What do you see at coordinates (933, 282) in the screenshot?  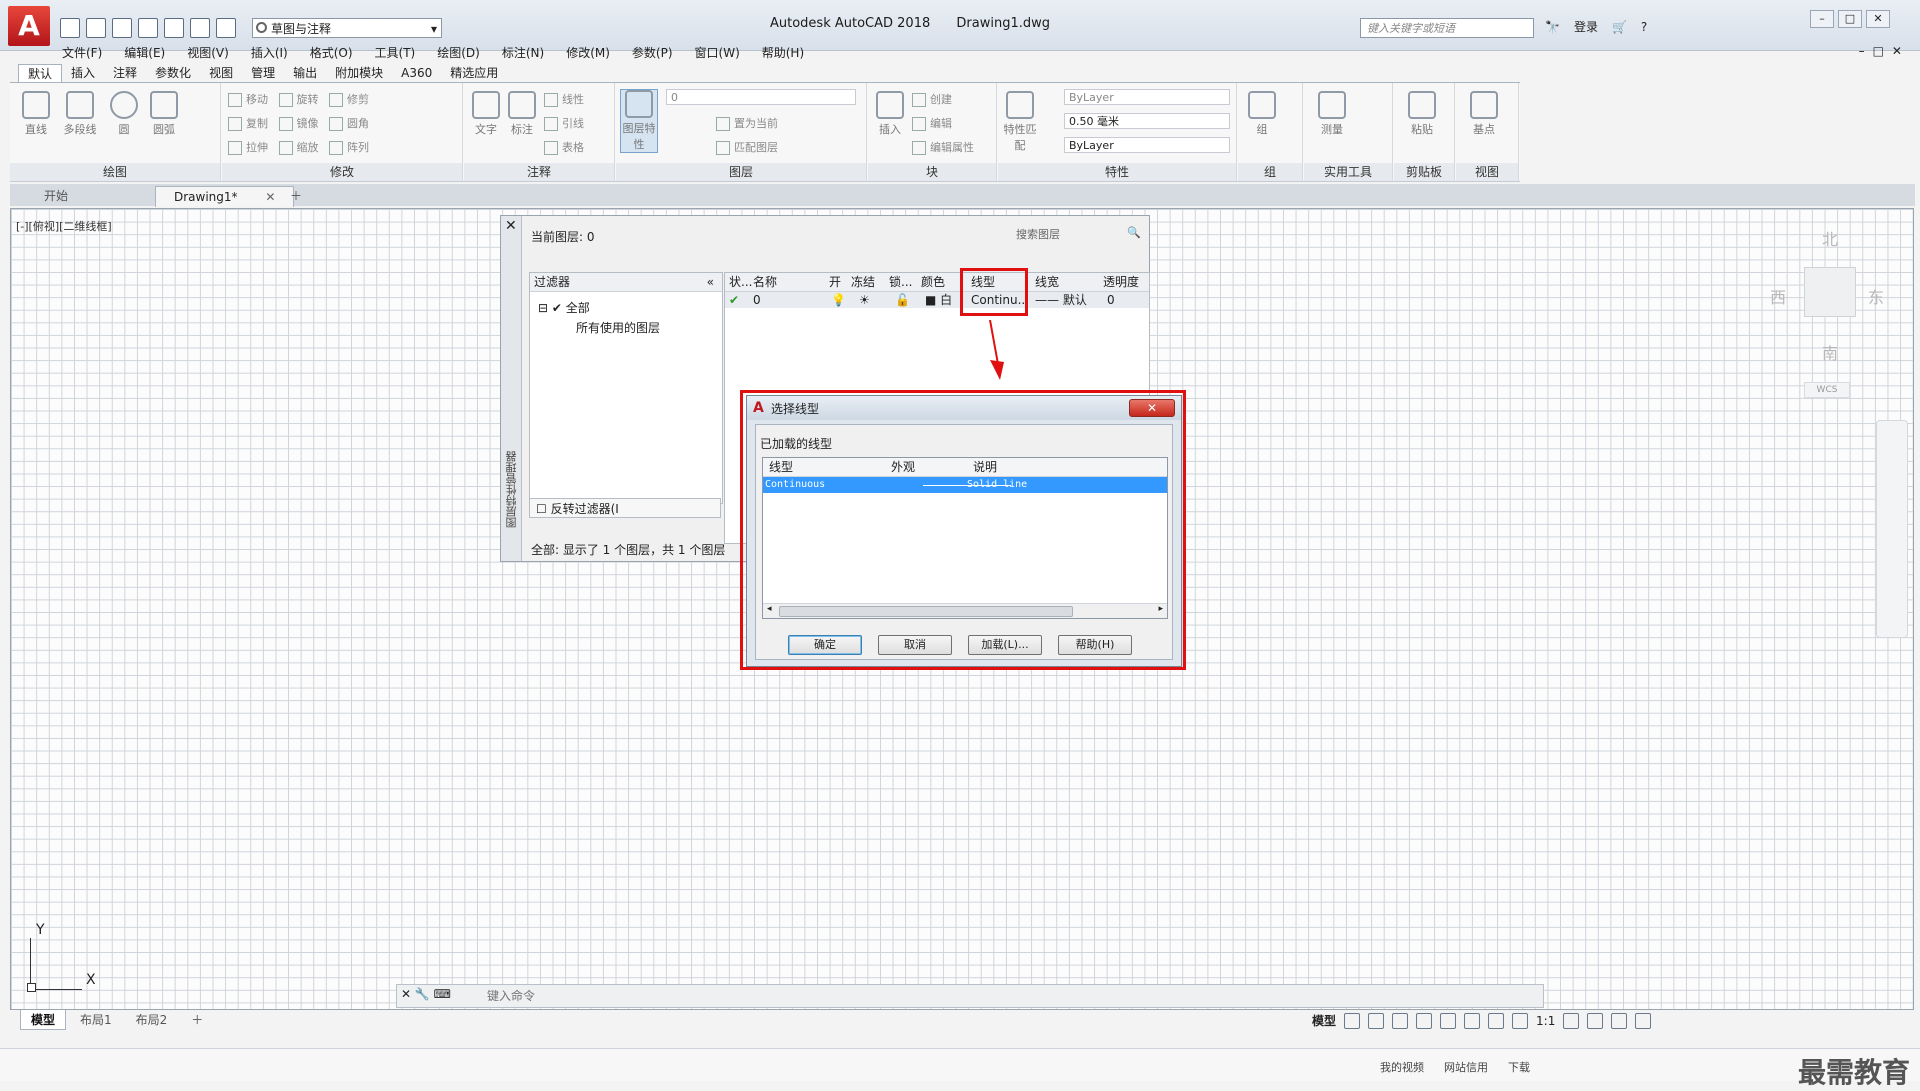 I see `col-color: 颜色` at bounding box center [933, 282].